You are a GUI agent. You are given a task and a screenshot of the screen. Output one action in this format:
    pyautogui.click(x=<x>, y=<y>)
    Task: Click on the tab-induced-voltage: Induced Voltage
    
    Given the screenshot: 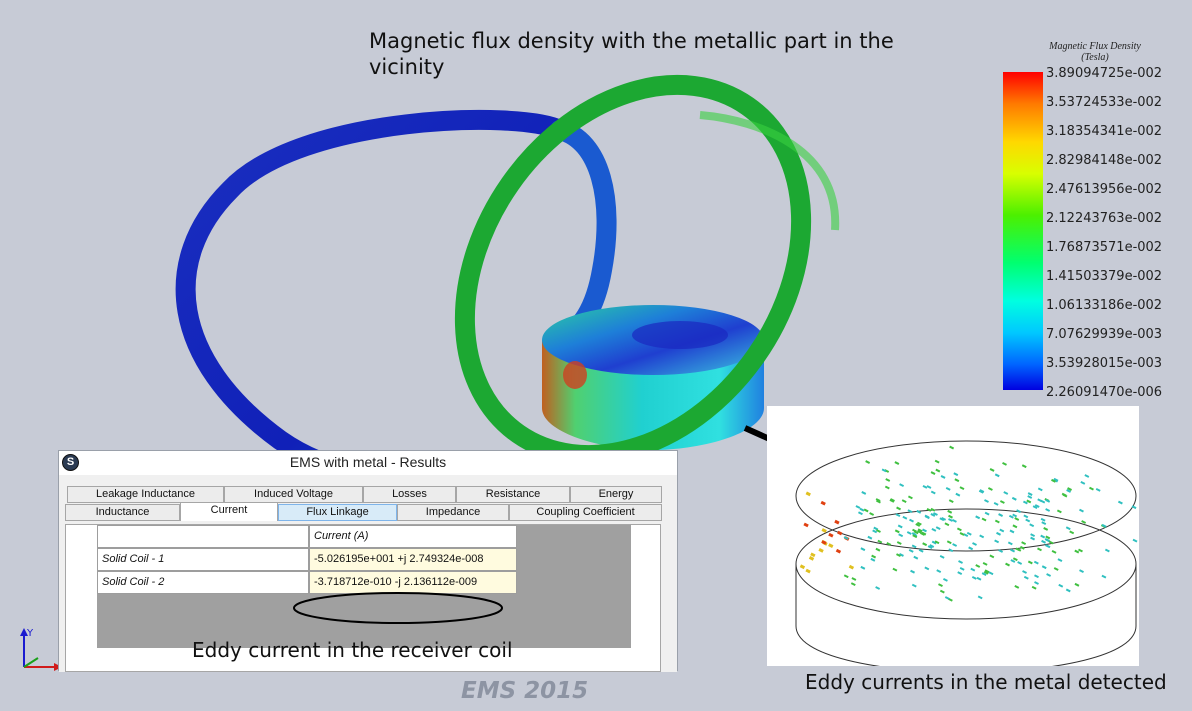 What is the action you would take?
    pyautogui.click(x=293, y=494)
    